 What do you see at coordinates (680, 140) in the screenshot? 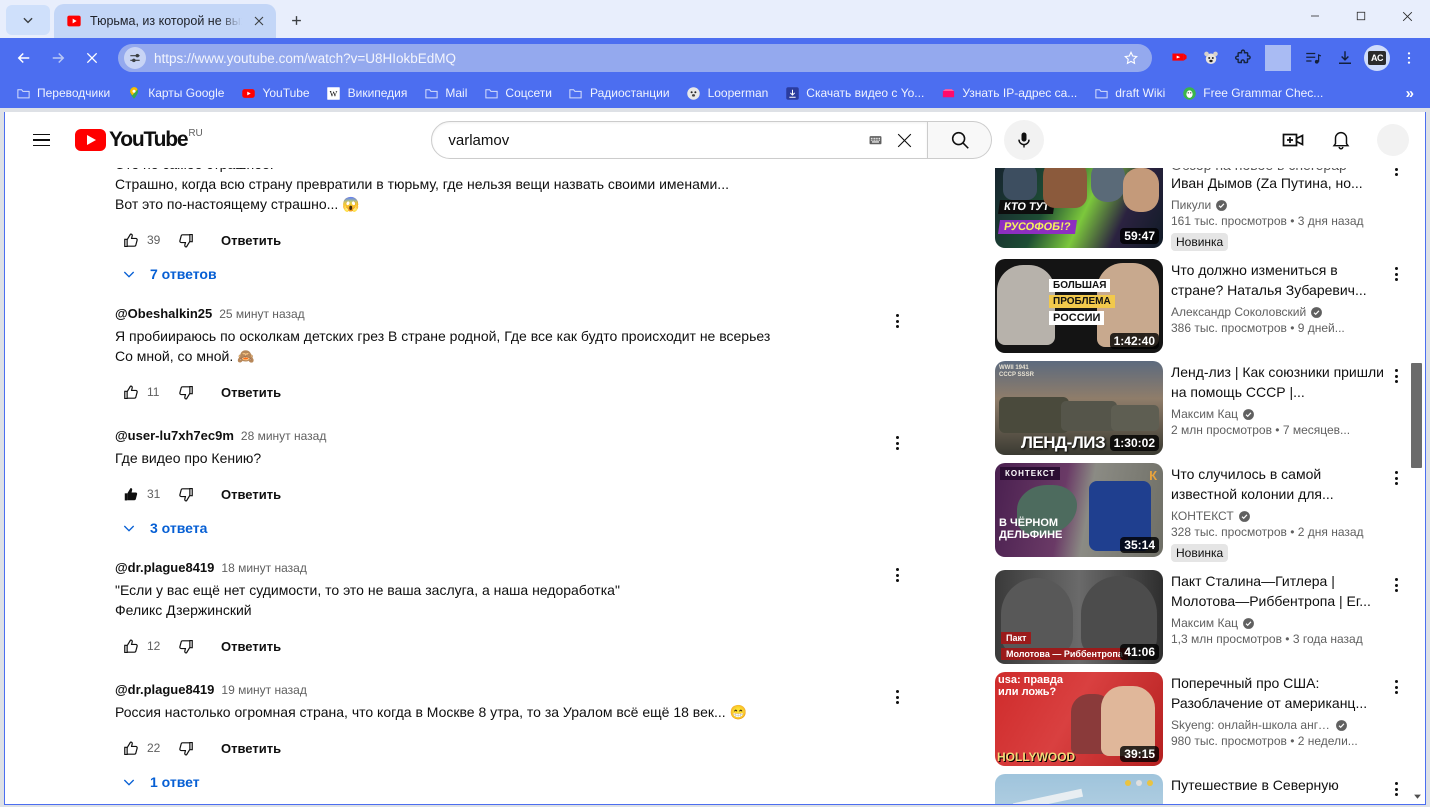
I see `search-input: varlamov` at bounding box center [680, 140].